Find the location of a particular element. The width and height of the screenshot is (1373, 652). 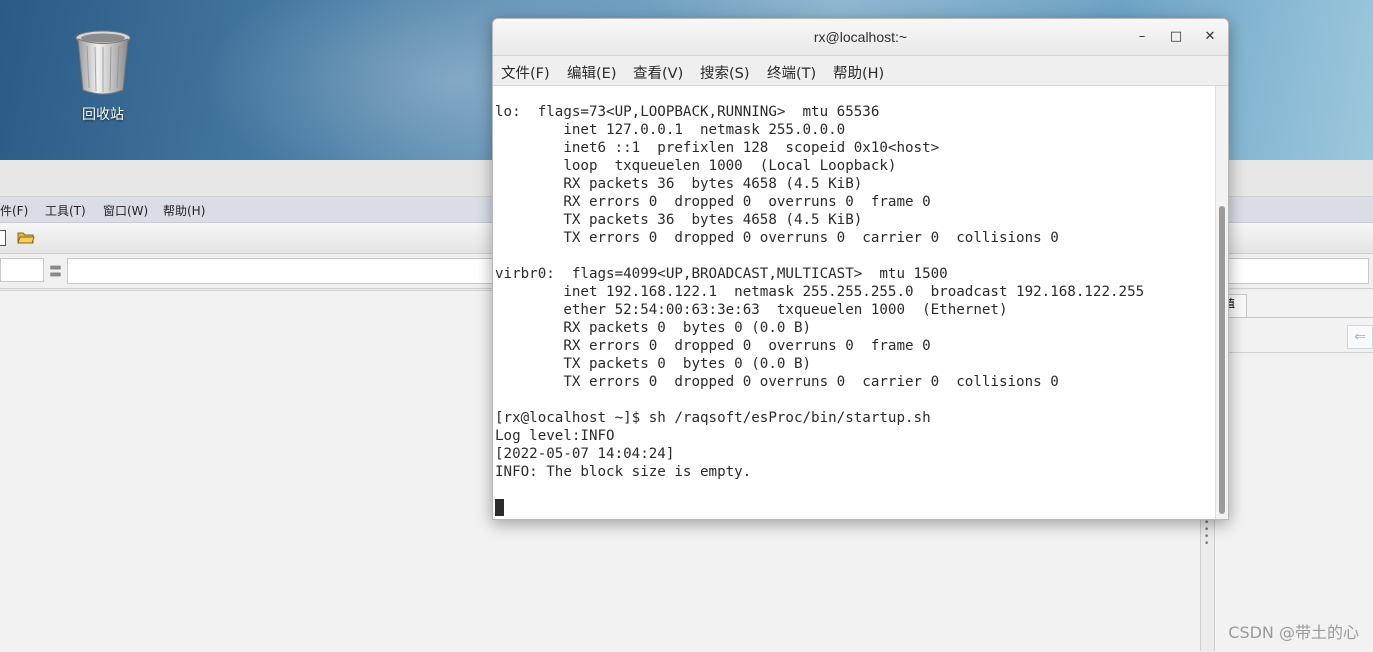

terminal-menubar: 文件(F) 编辑(E) 查看(V) 搜索(S) 终端(T) 帮助(H) is located at coordinates (860, 71).